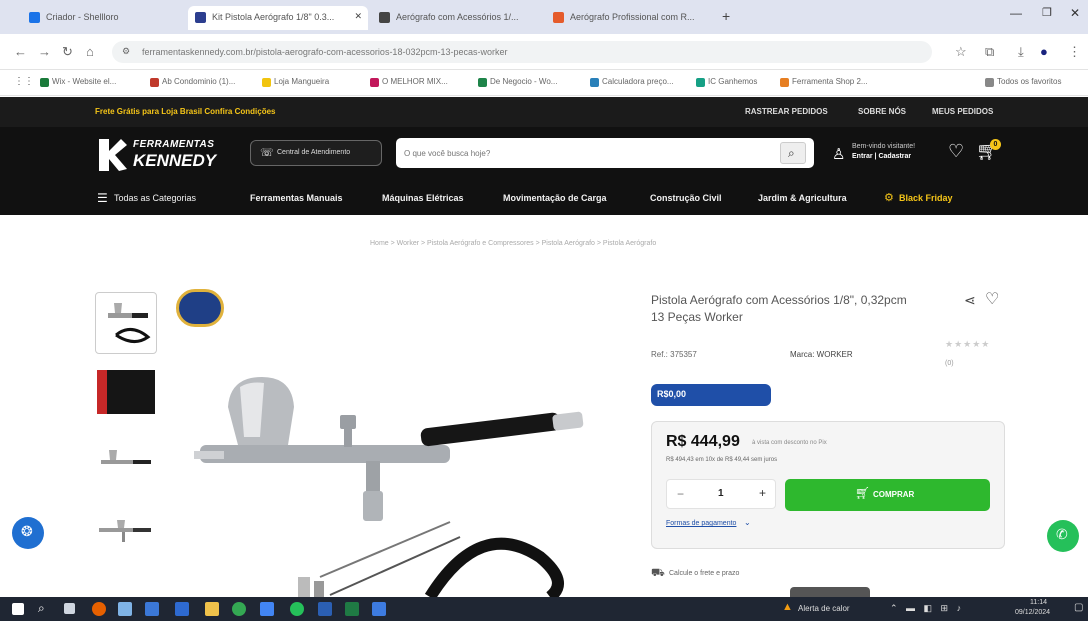 This screenshot has width=1088, height=621. I want to click on bookmark-item: Todos os favoritos, so click(1023, 82).